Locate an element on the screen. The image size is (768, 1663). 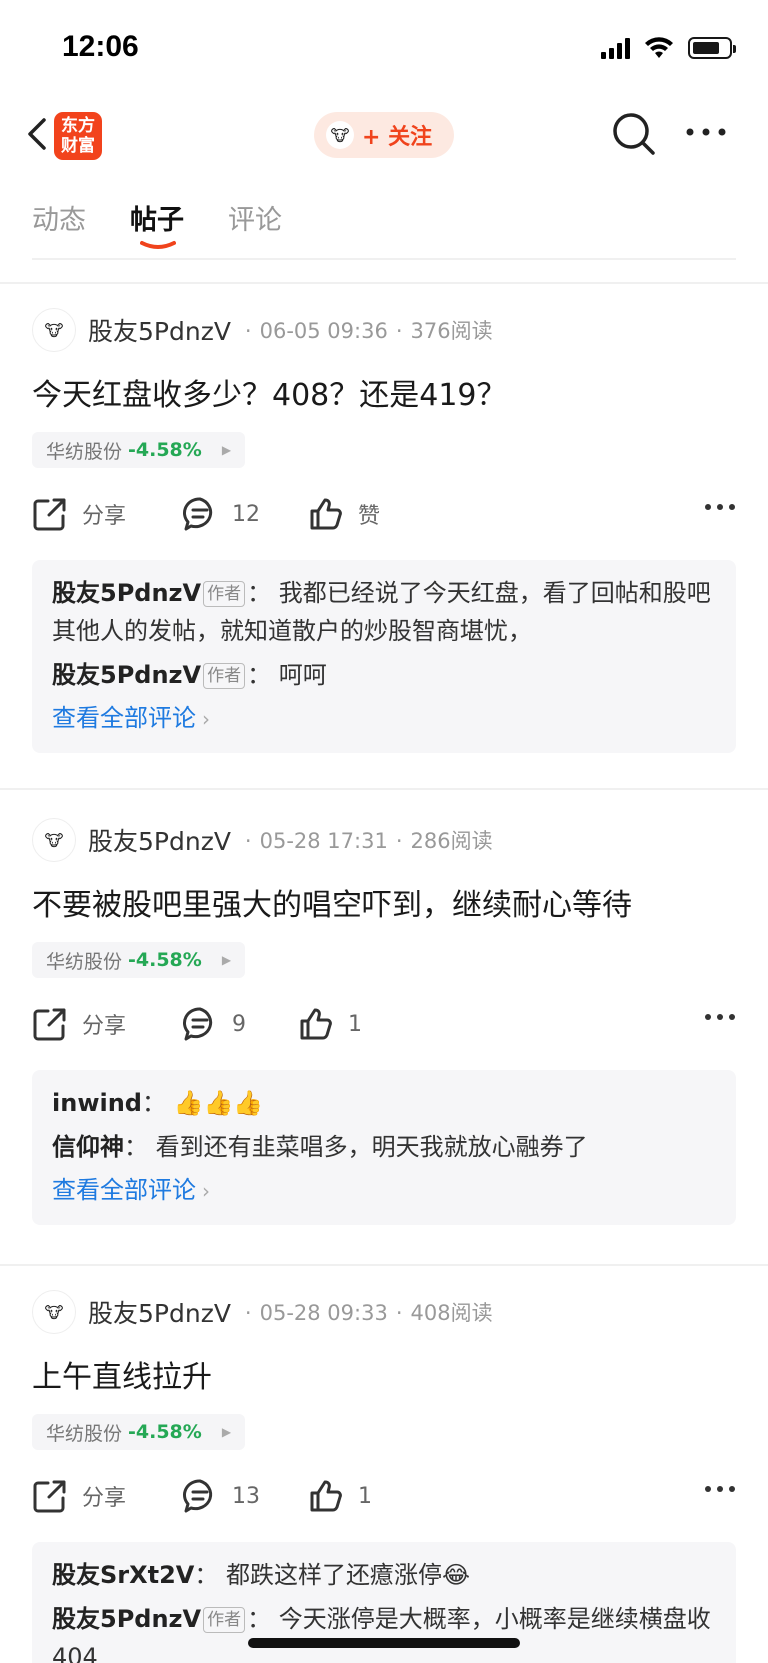
tab-dynamic: 动态 is located at coordinates (59, 217).